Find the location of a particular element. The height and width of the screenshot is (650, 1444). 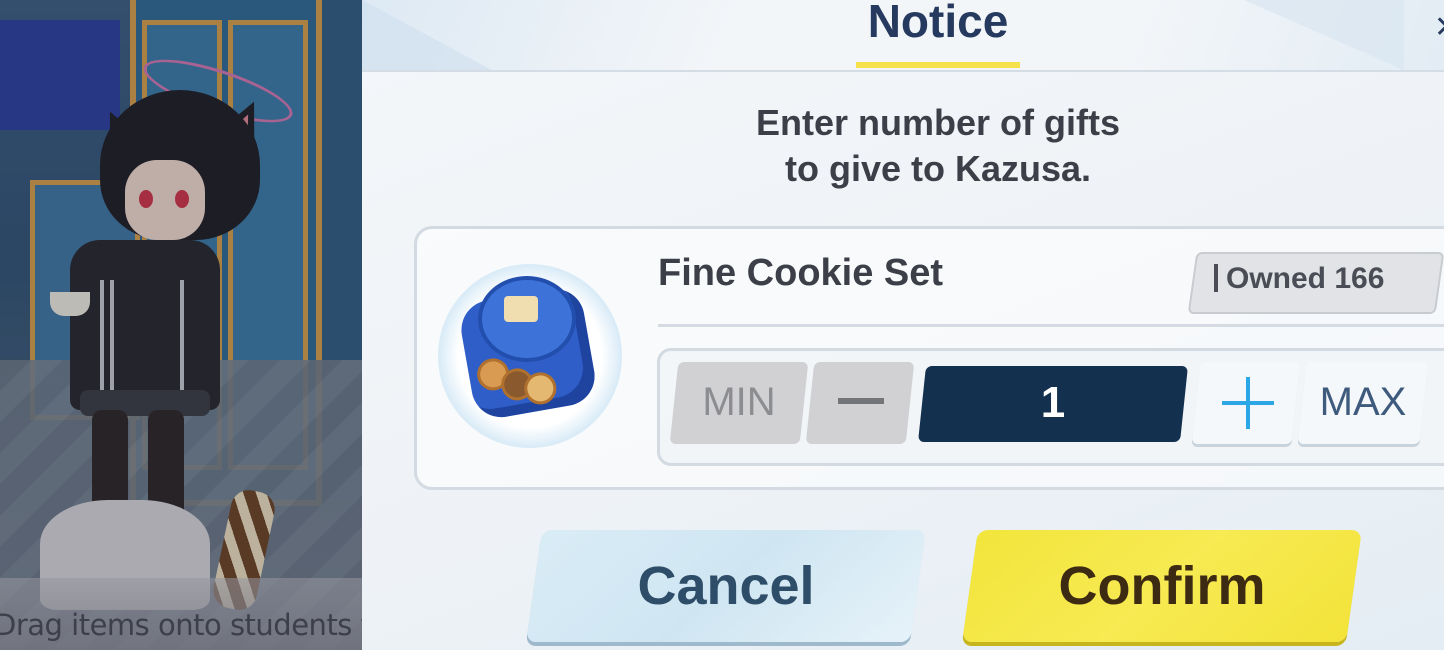

message-line-2: to give to Kazusa. is located at coordinates (938, 168).